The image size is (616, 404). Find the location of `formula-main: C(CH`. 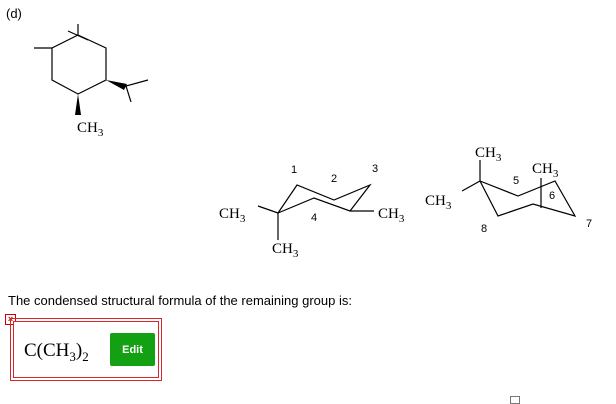

formula-main: C(CH is located at coordinates (47, 350).